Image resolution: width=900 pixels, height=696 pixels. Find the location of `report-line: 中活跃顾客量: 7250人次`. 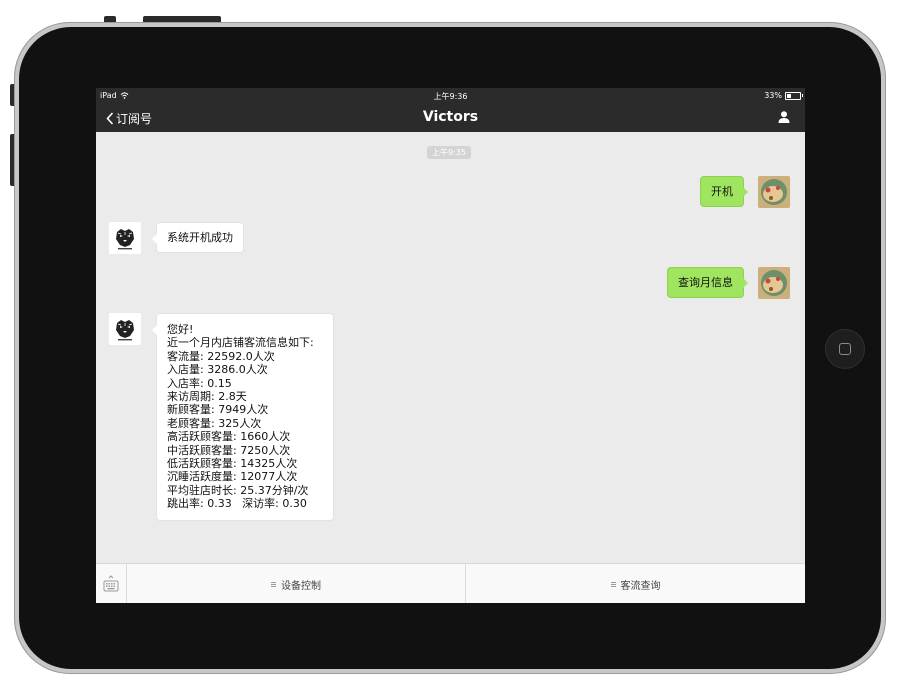

report-line: 中活跃顾客量: 7250人次 is located at coordinates (229, 450).